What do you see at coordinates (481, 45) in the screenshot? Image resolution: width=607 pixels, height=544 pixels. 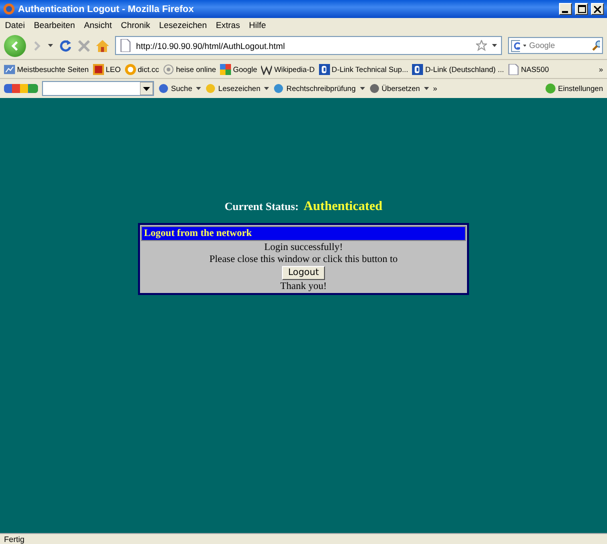 I see `star-icon` at bounding box center [481, 45].